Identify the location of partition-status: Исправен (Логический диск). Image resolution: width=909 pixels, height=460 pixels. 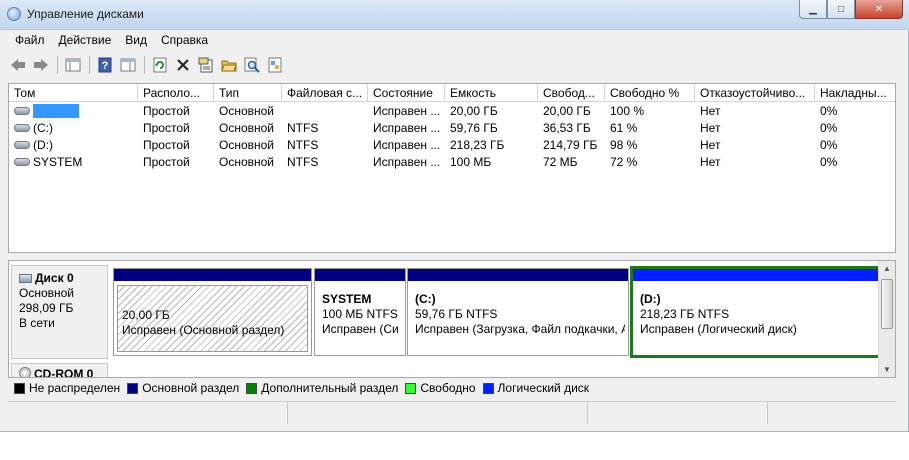
(718, 329).